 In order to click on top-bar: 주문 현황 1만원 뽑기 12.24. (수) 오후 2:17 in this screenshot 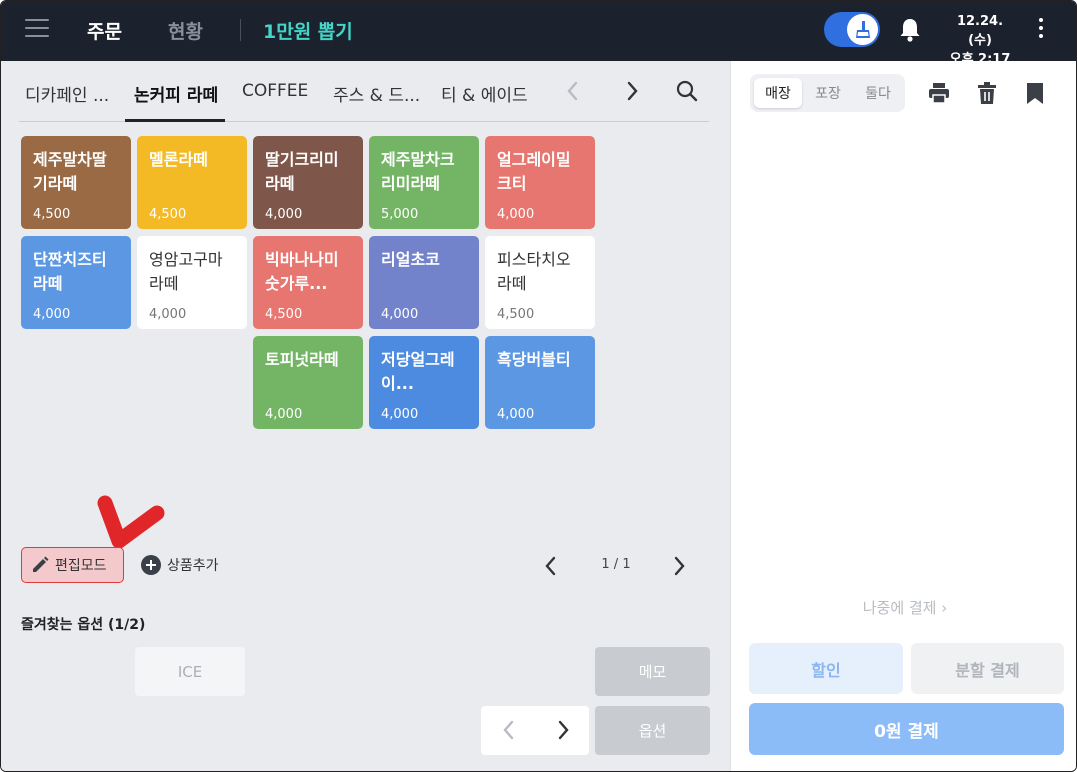, I will do `click(538, 34)`.